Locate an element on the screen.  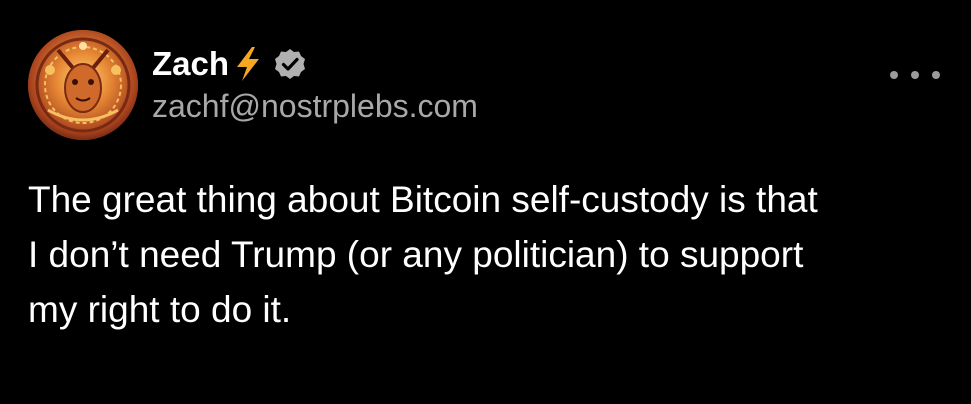
author-handle: zachf@nostrplebs.com is located at coordinates (315, 106).